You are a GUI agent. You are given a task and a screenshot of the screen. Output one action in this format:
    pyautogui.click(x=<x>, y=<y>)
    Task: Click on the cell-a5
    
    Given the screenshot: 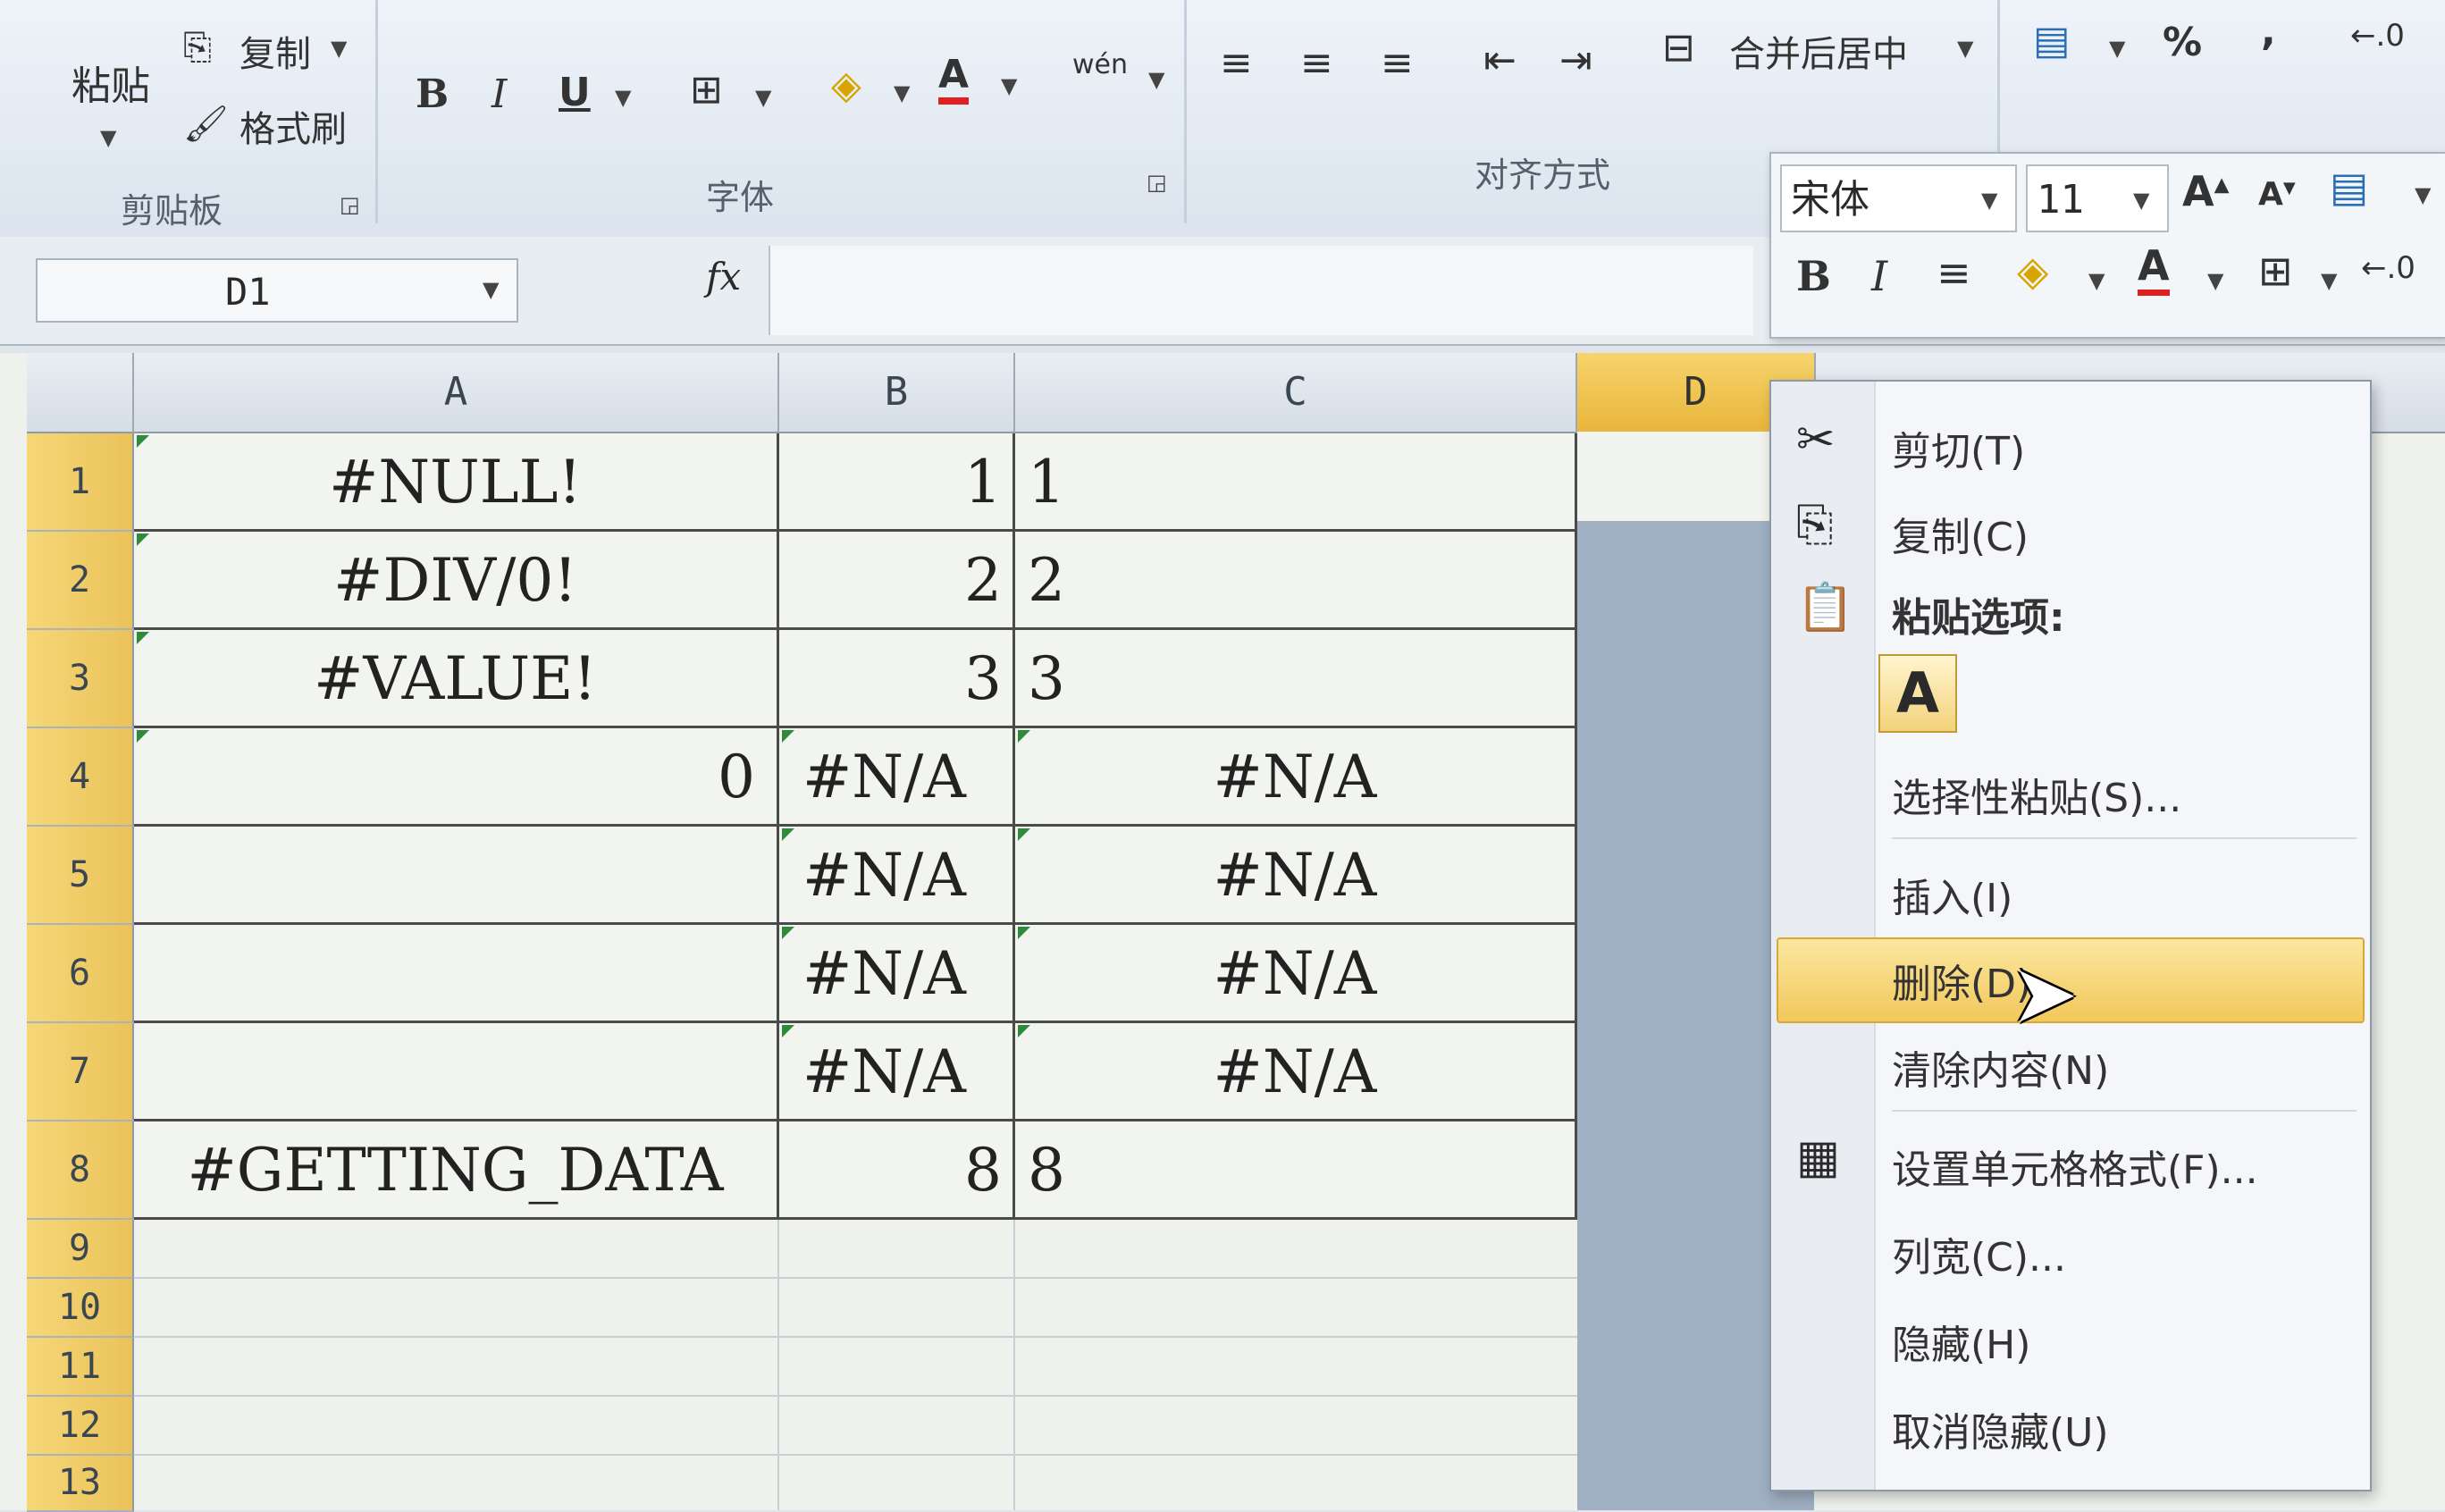 What is the action you would take?
    pyautogui.click(x=456, y=876)
    